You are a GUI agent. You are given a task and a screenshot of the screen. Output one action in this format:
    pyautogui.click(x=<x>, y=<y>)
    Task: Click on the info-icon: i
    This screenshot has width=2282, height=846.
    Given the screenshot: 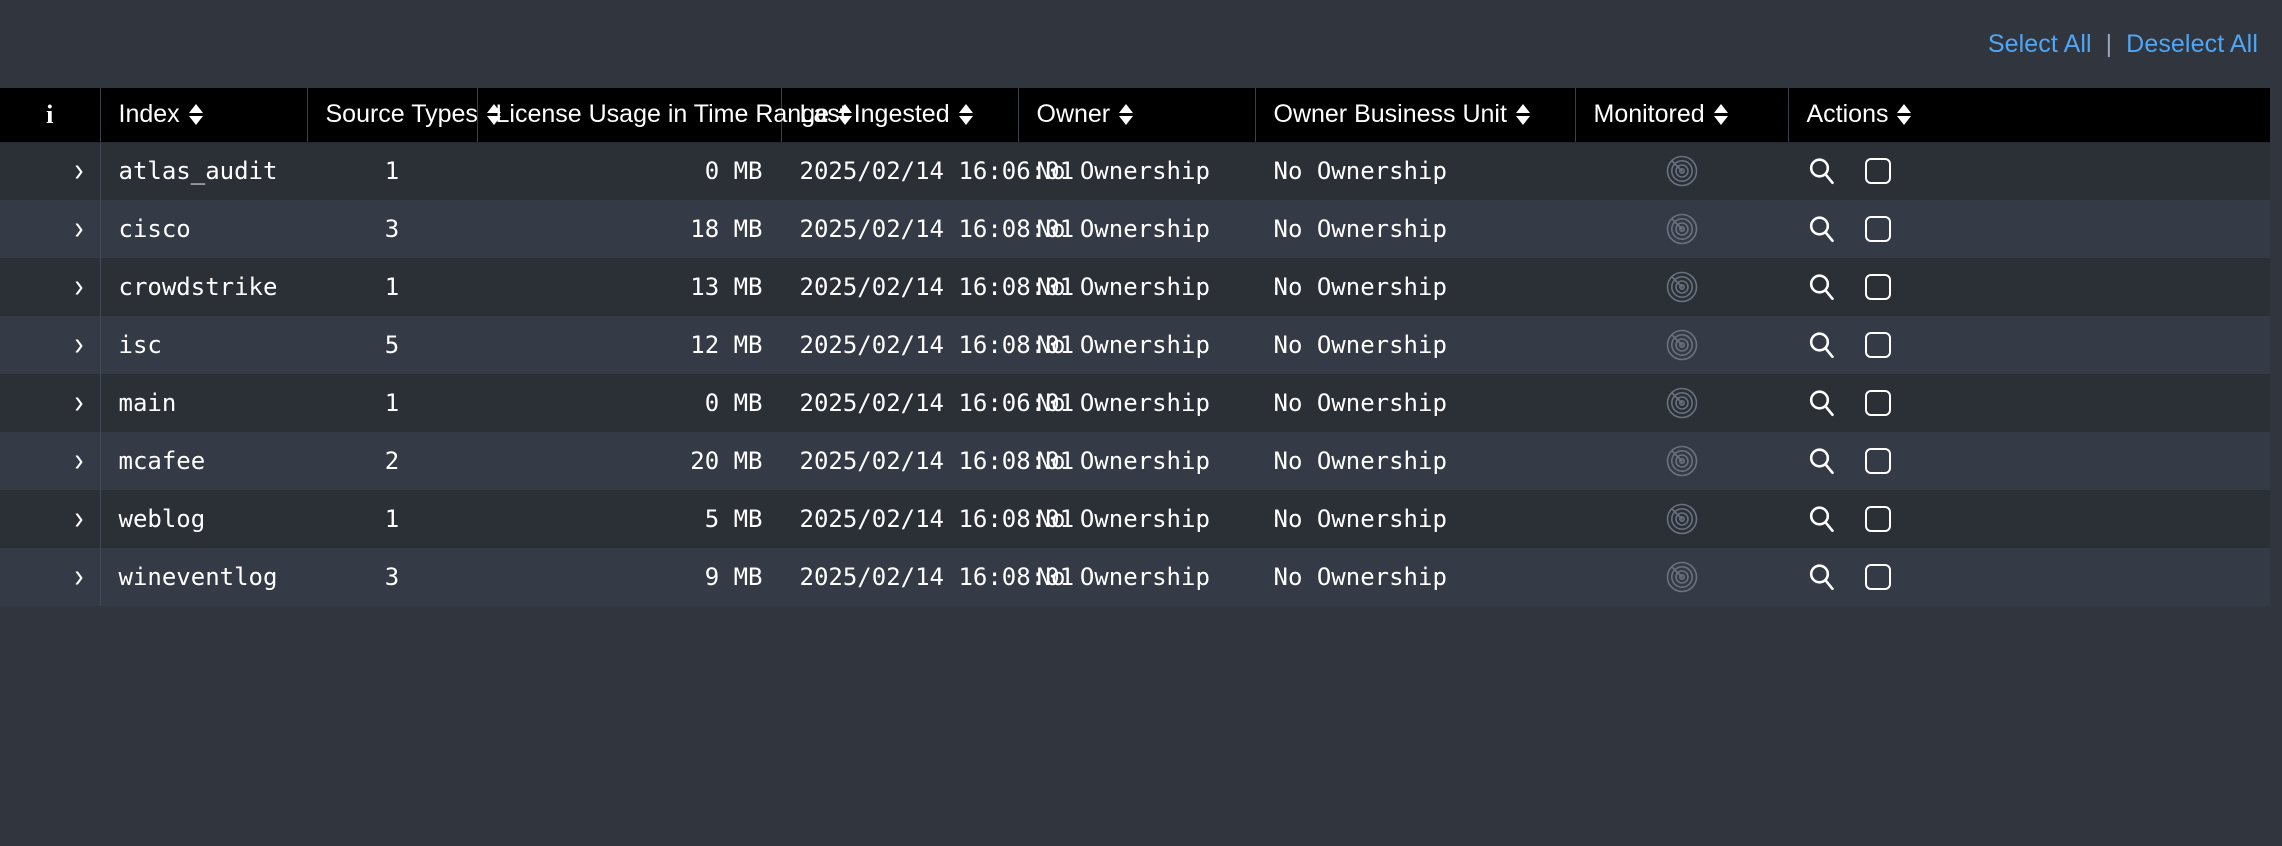 What is the action you would take?
    pyautogui.click(x=49, y=114)
    